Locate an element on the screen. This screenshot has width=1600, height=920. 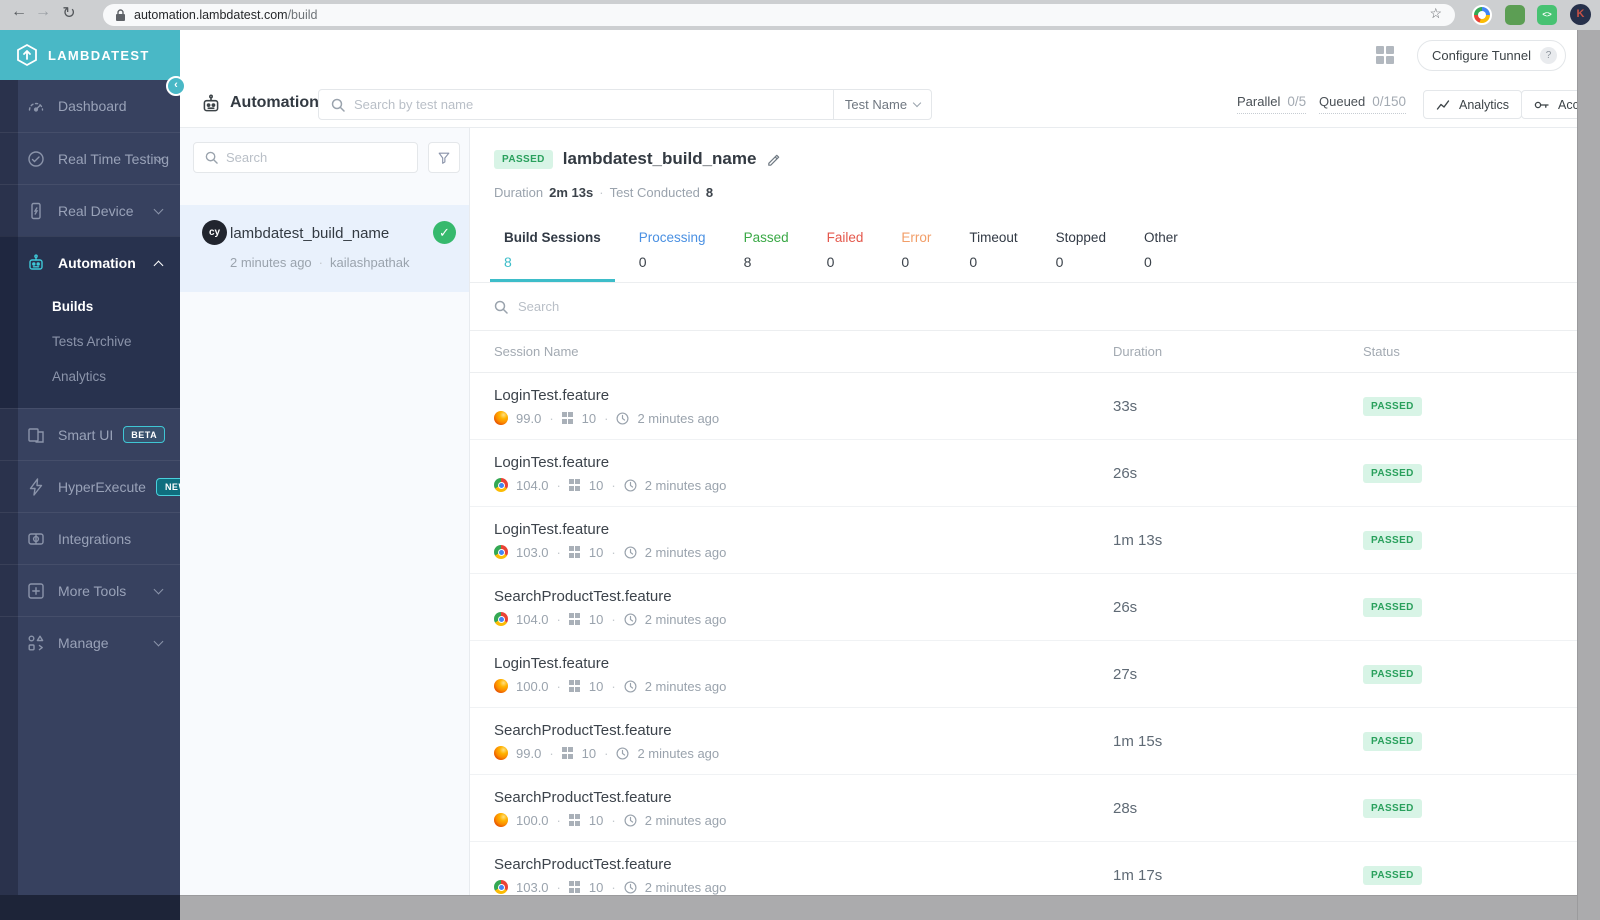
session-meta: 99.0 10 2 minutes ago is located at coordinates (803, 753).